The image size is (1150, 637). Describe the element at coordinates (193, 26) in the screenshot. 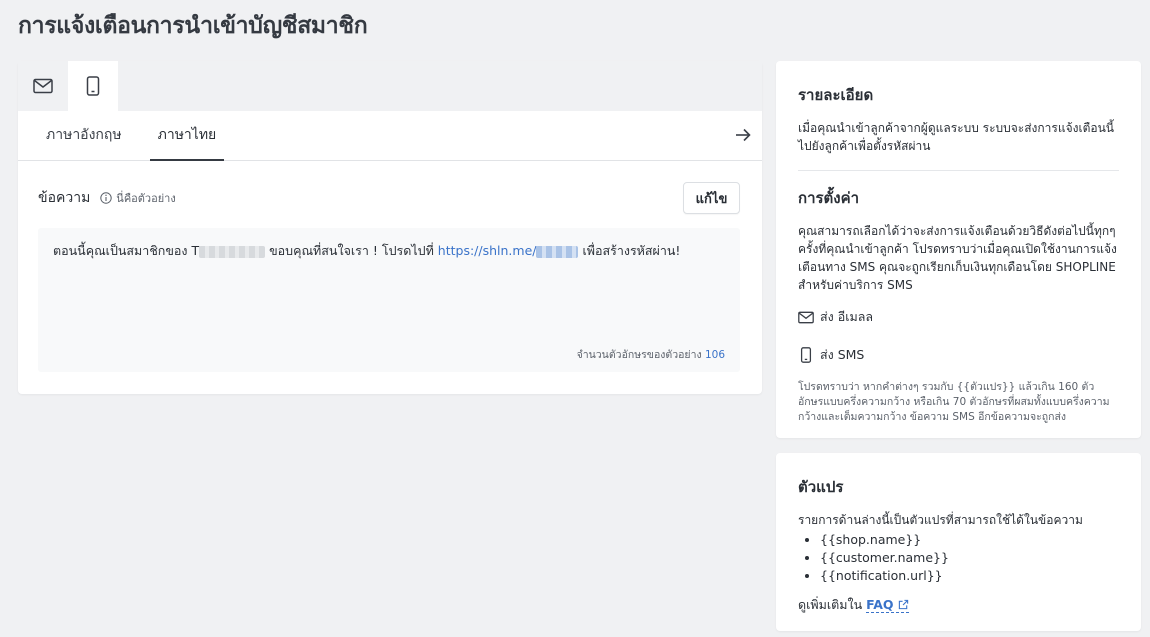

I see `page-title: การแจ้งเตือนการนำเข้าบัญชีสมาชิก` at that location.